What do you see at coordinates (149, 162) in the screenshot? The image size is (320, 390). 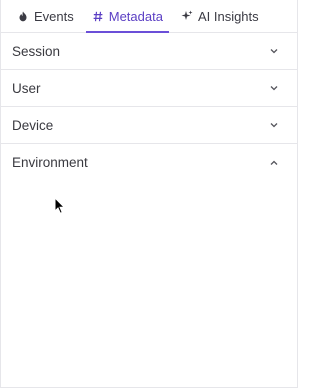 I see `section-environment: Environment` at bounding box center [149, 162].